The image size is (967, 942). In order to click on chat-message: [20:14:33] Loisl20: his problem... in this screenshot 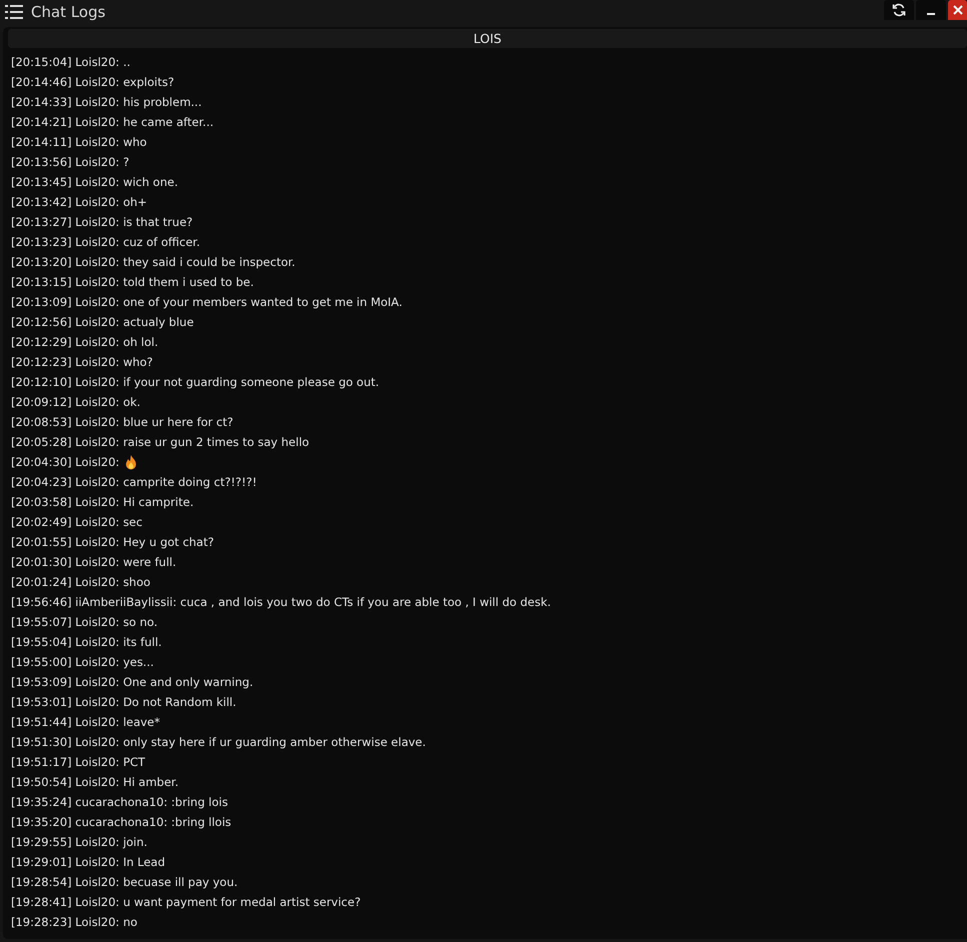, I will do `click(106, 102)`.